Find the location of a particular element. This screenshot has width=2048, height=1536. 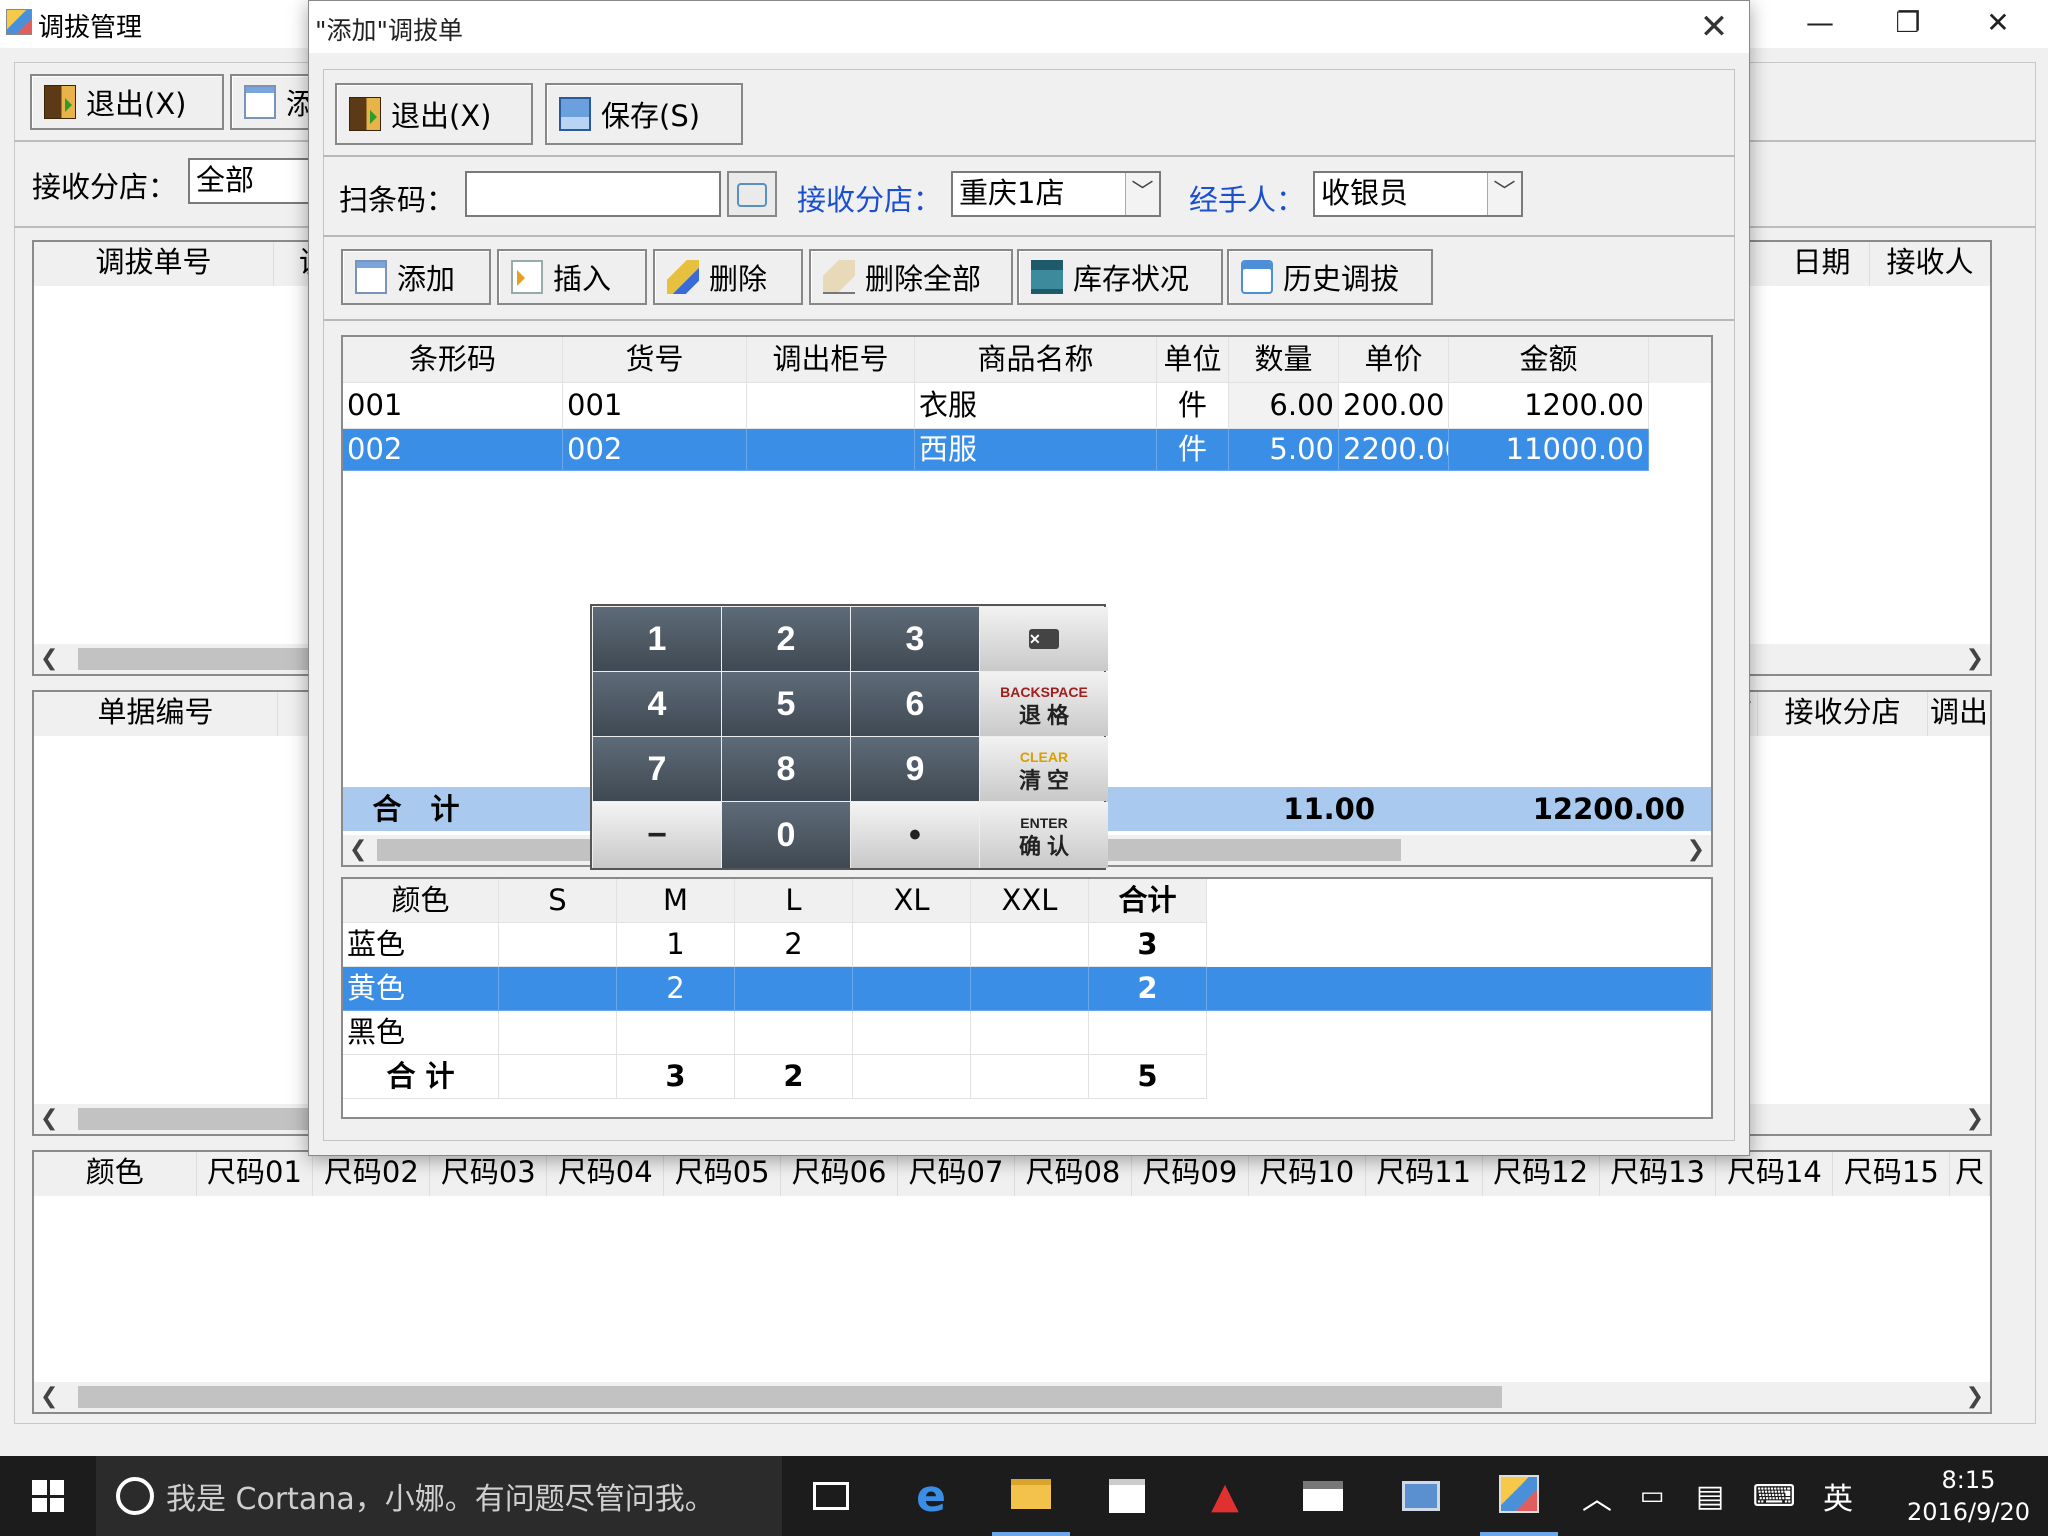

handler-select: 收银员 ﹀ is located at coordinates (1418, 194).